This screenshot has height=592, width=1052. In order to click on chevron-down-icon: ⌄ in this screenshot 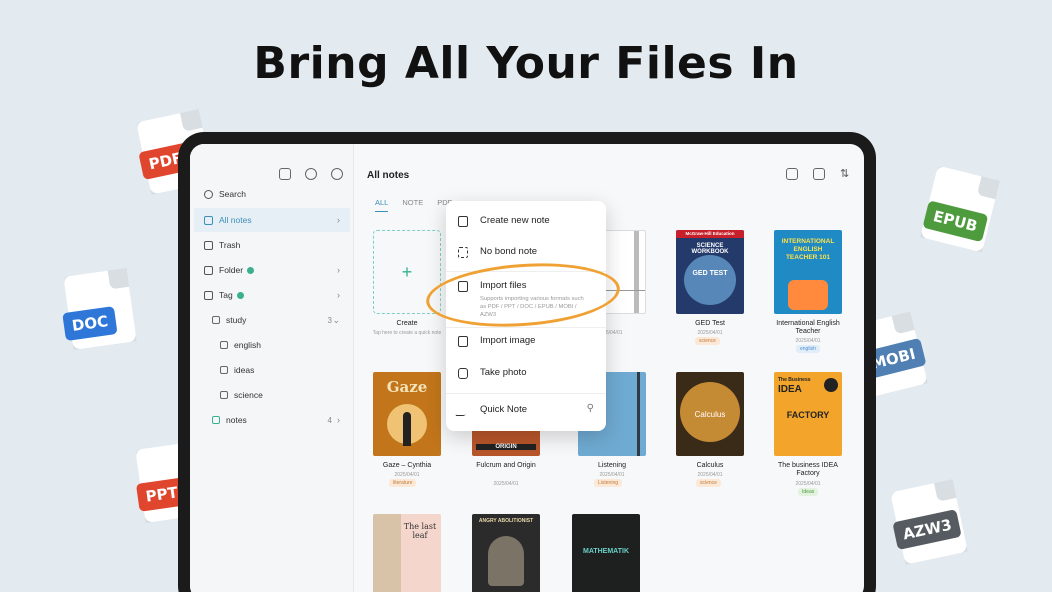, I will do `click(336, 319)`.